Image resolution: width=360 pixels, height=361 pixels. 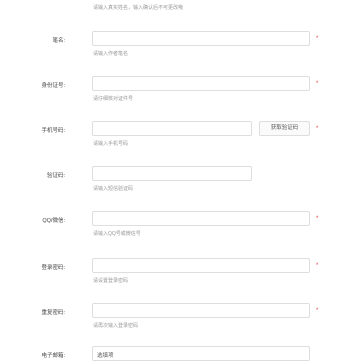 I want to click on password-label: 登录密码:, so click(x=53, y=268).